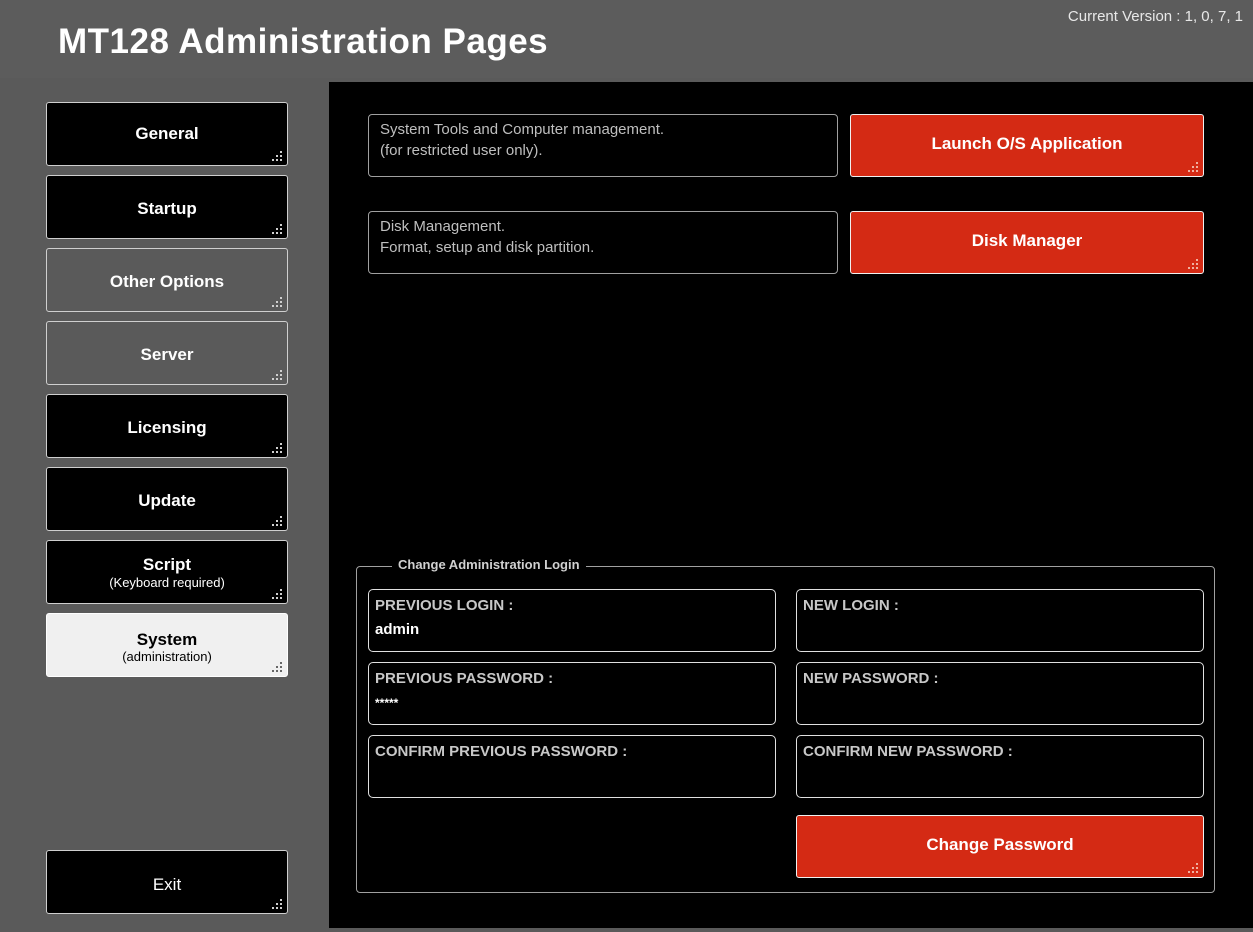 Image resolution: width=1253 pixels, height=932 pixels. What do you see at coordinates (572, 620) in the screenshot?
I see `previous-login-field: PREVIOUS LOGIN :` at bounding box center [572, 620].